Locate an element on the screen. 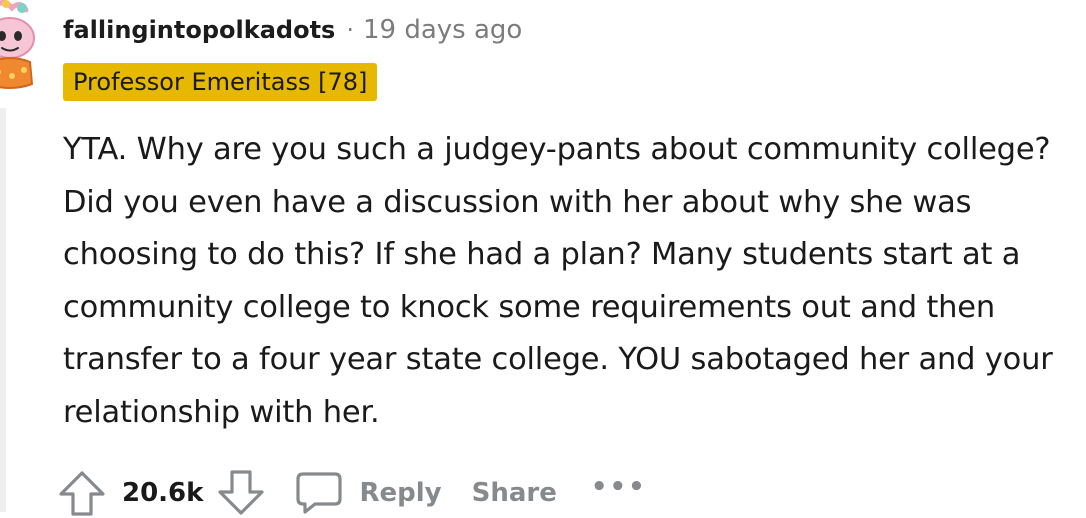 Image resolution: width=1086 pixels, height=518 pixels. comment-timestamp: 19 days ago is located at coordinates (442, 30).